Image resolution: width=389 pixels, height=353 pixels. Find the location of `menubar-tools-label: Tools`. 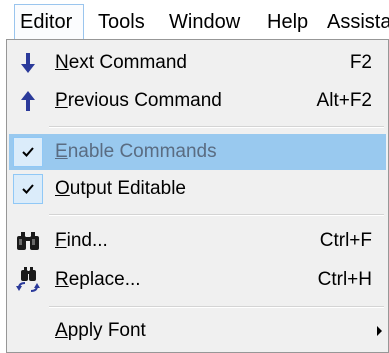

menubar-tools-label: Tools is located at coordinates (121, 22).